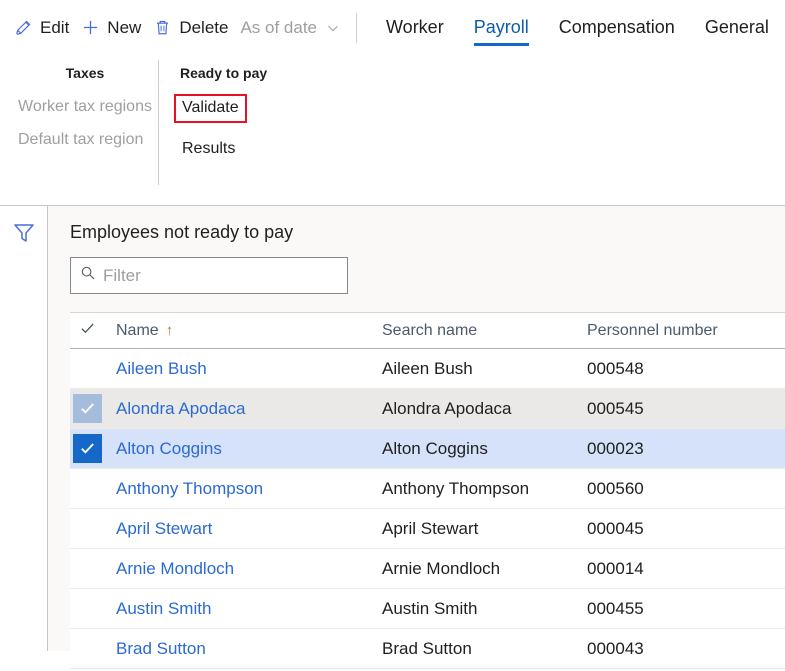  What do you see at coordinates (441, 568) in the screenshot?
I see `employee-search-name: Arnie Mondloch` at bounding box center [441, 568].